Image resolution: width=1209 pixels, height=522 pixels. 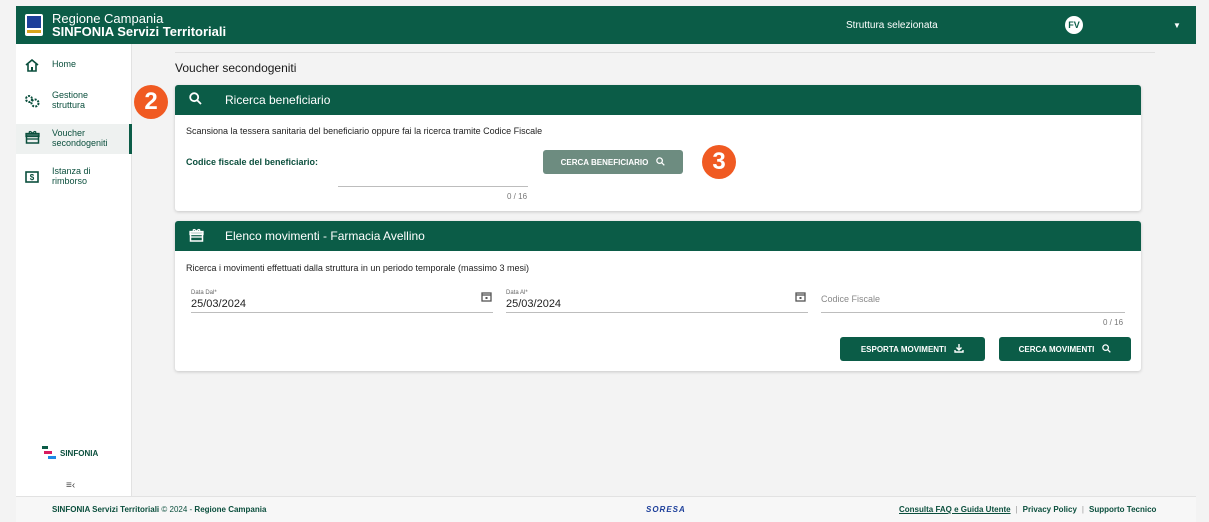 What do you see at coordinates (342, 312) in the screenshot?
I see `date-from-underline` at bounding box center [342, 312].